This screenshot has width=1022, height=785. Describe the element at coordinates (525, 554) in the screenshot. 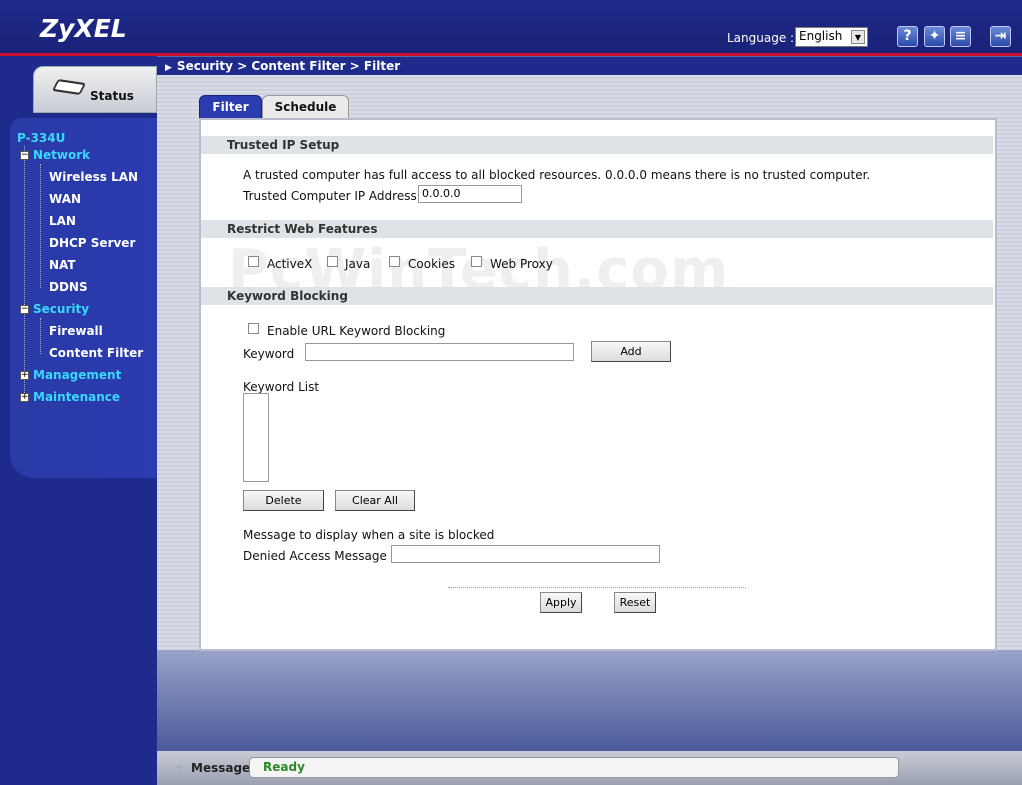

I see `denied-message-input` at that location.